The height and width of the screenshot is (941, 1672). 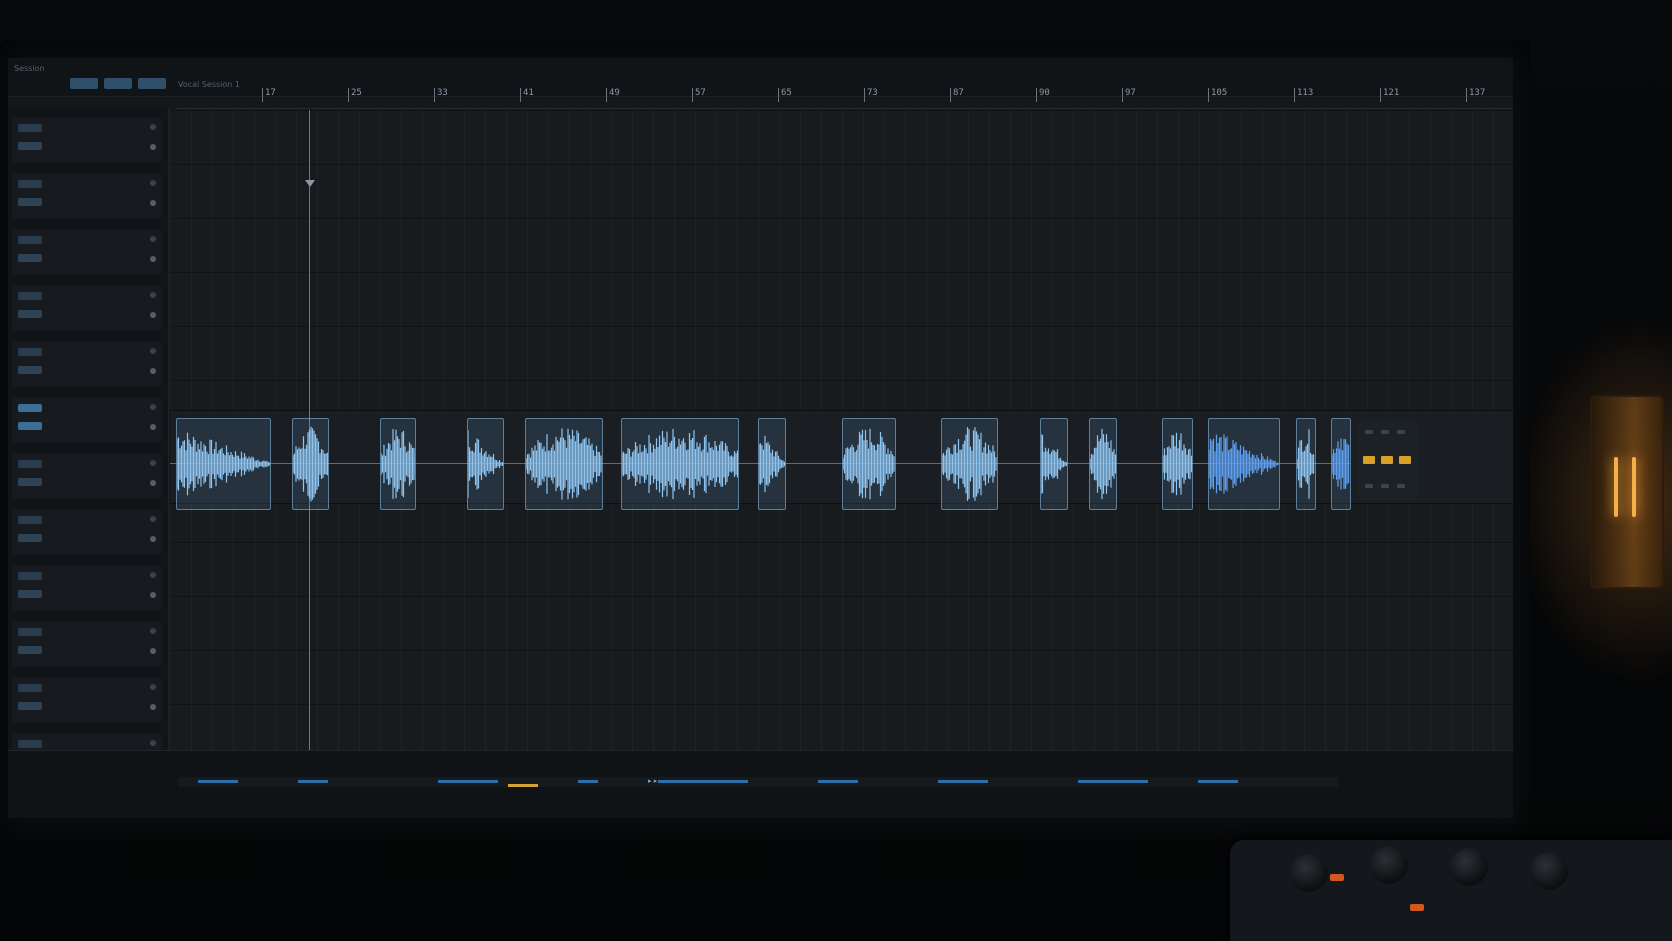 I want to click on mute-led-icon, so click(x=1369, y=460).